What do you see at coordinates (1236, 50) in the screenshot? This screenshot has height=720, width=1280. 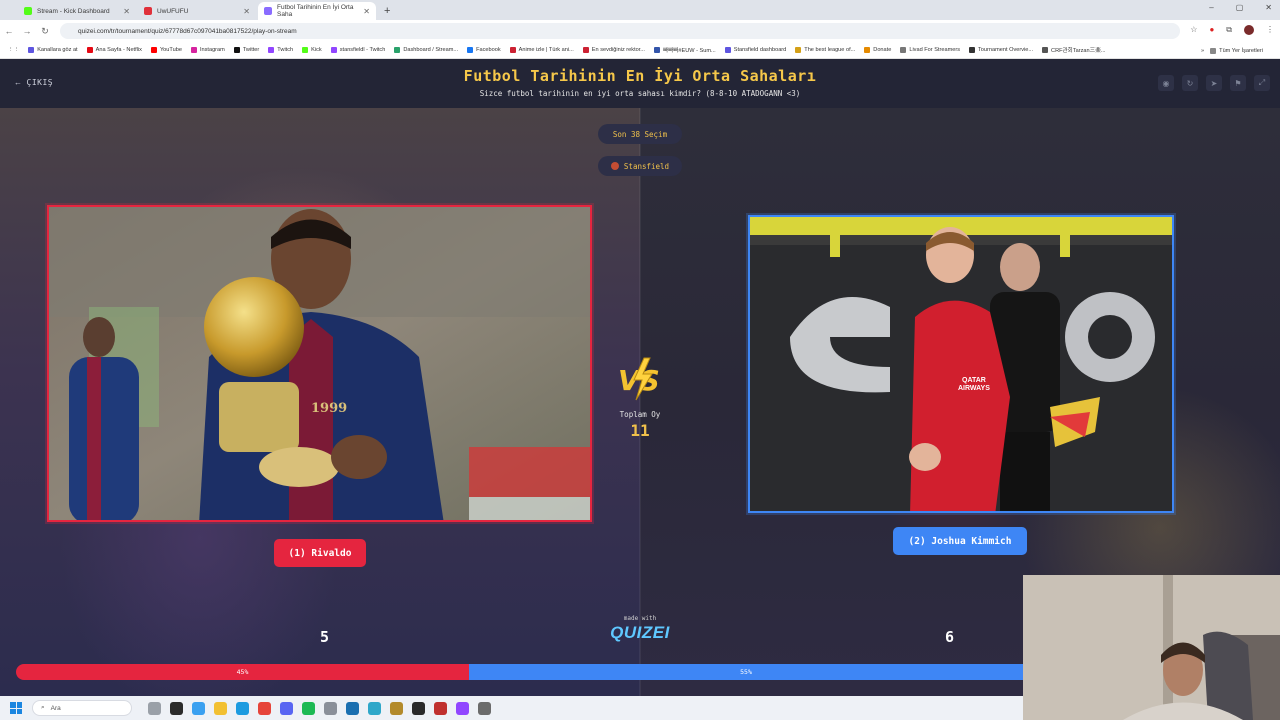 I see `all-bookmarks: » Tüm Yer İşaretleri` at bounding box center [1236, 50].